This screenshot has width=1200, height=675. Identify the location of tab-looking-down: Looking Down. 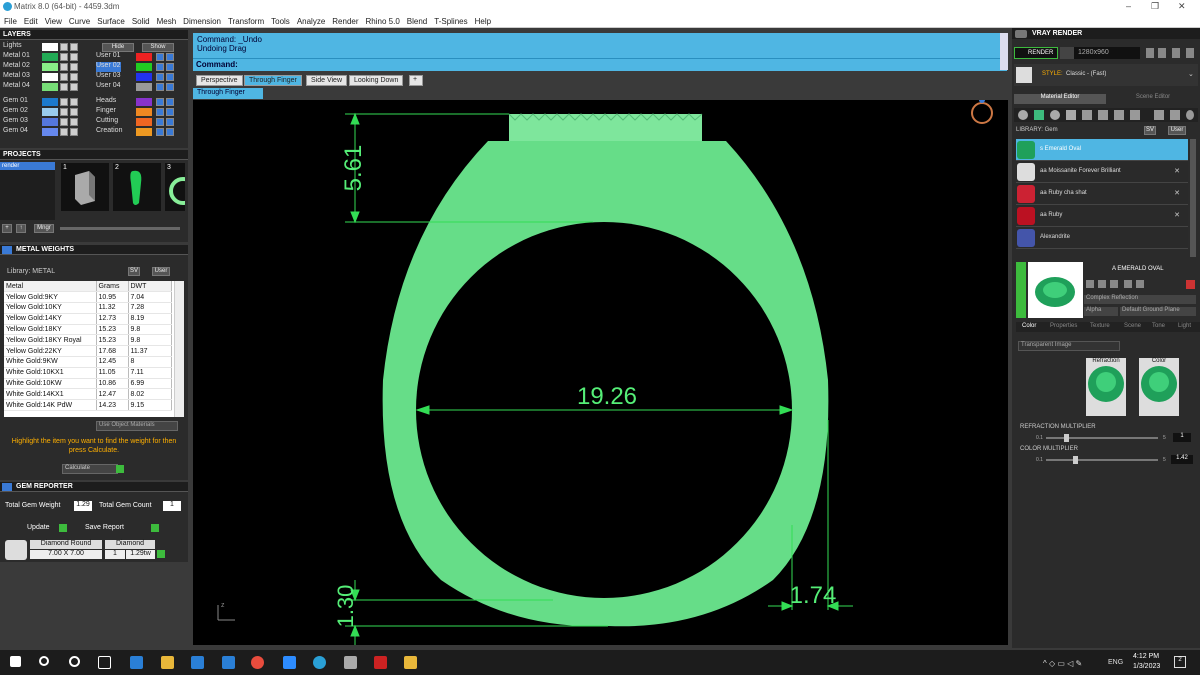
(376, 80).